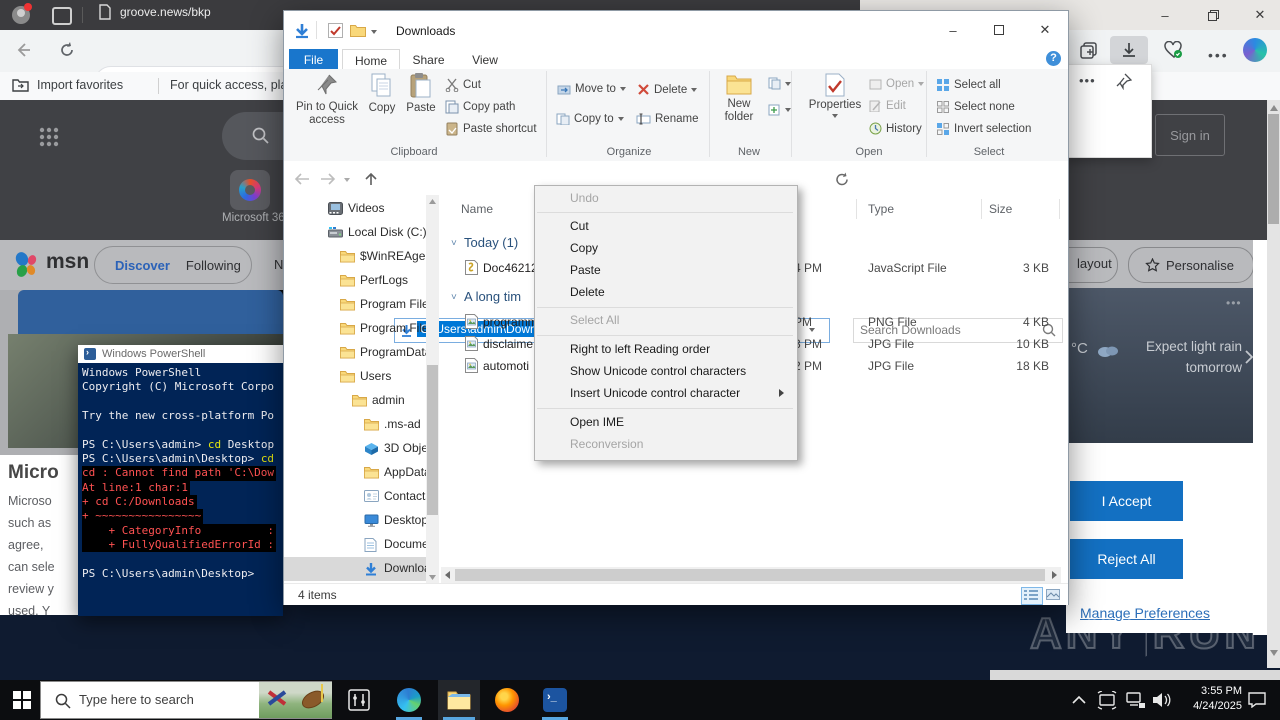 The height and width of the screenshot is (720, 1280). I want to click on sidebar-item-admin: admin, so click(355, 401).